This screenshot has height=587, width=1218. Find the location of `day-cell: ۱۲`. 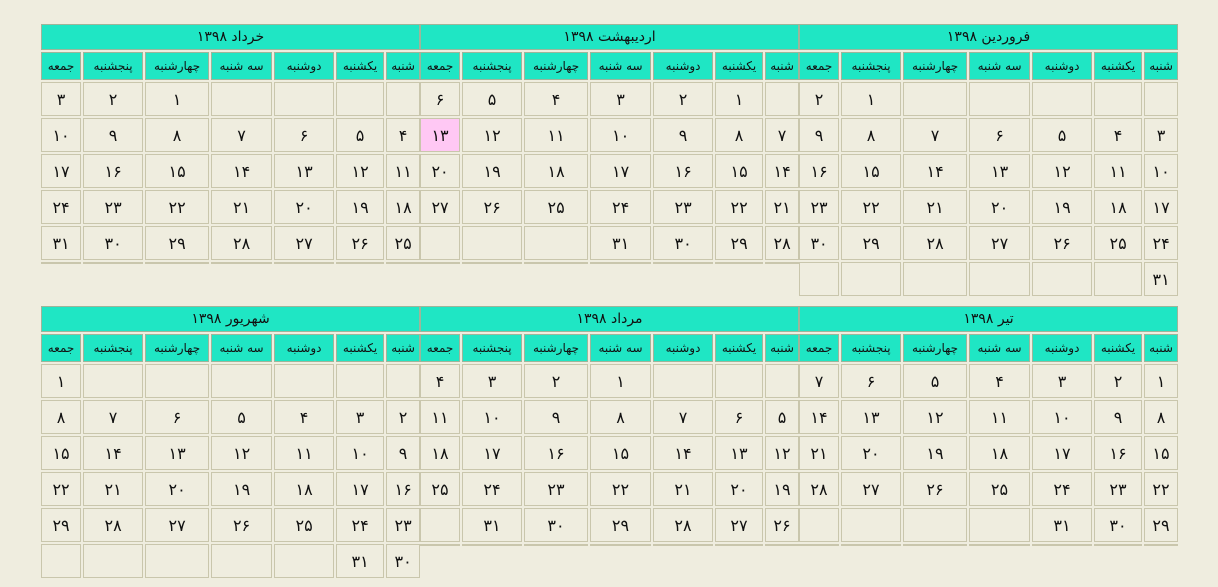

day-cell: ۱۲ is located at coordinates (242, 453).